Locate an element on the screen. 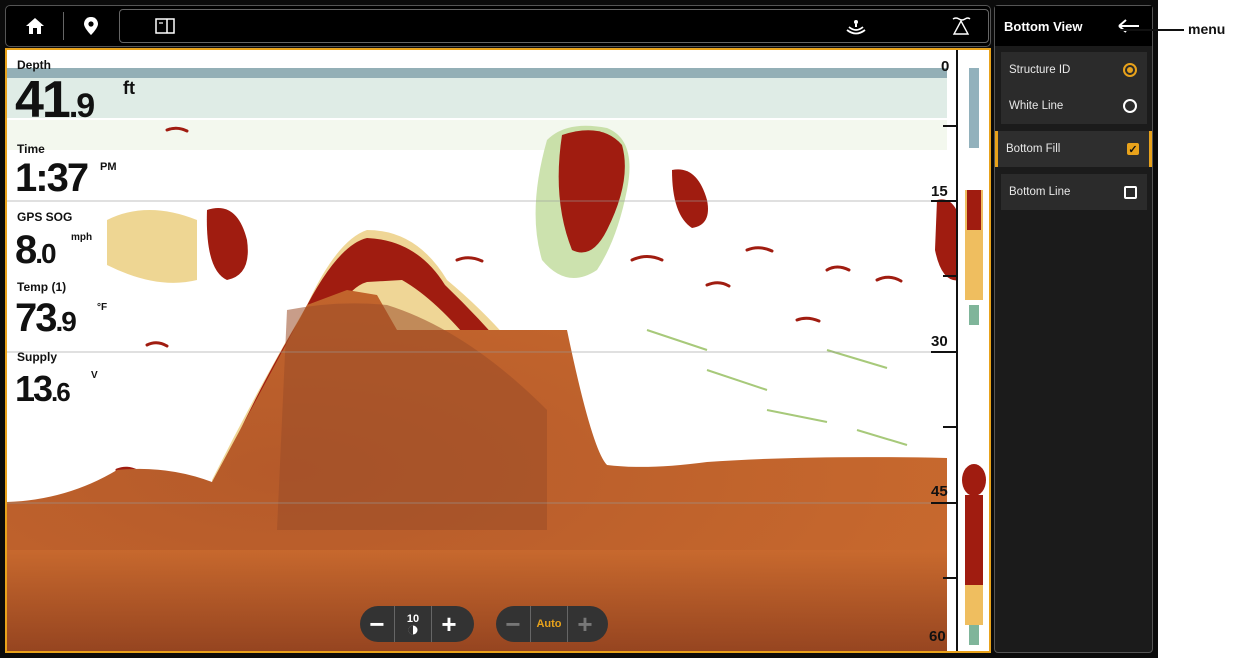  view-button is located at coordinates (165, 26).